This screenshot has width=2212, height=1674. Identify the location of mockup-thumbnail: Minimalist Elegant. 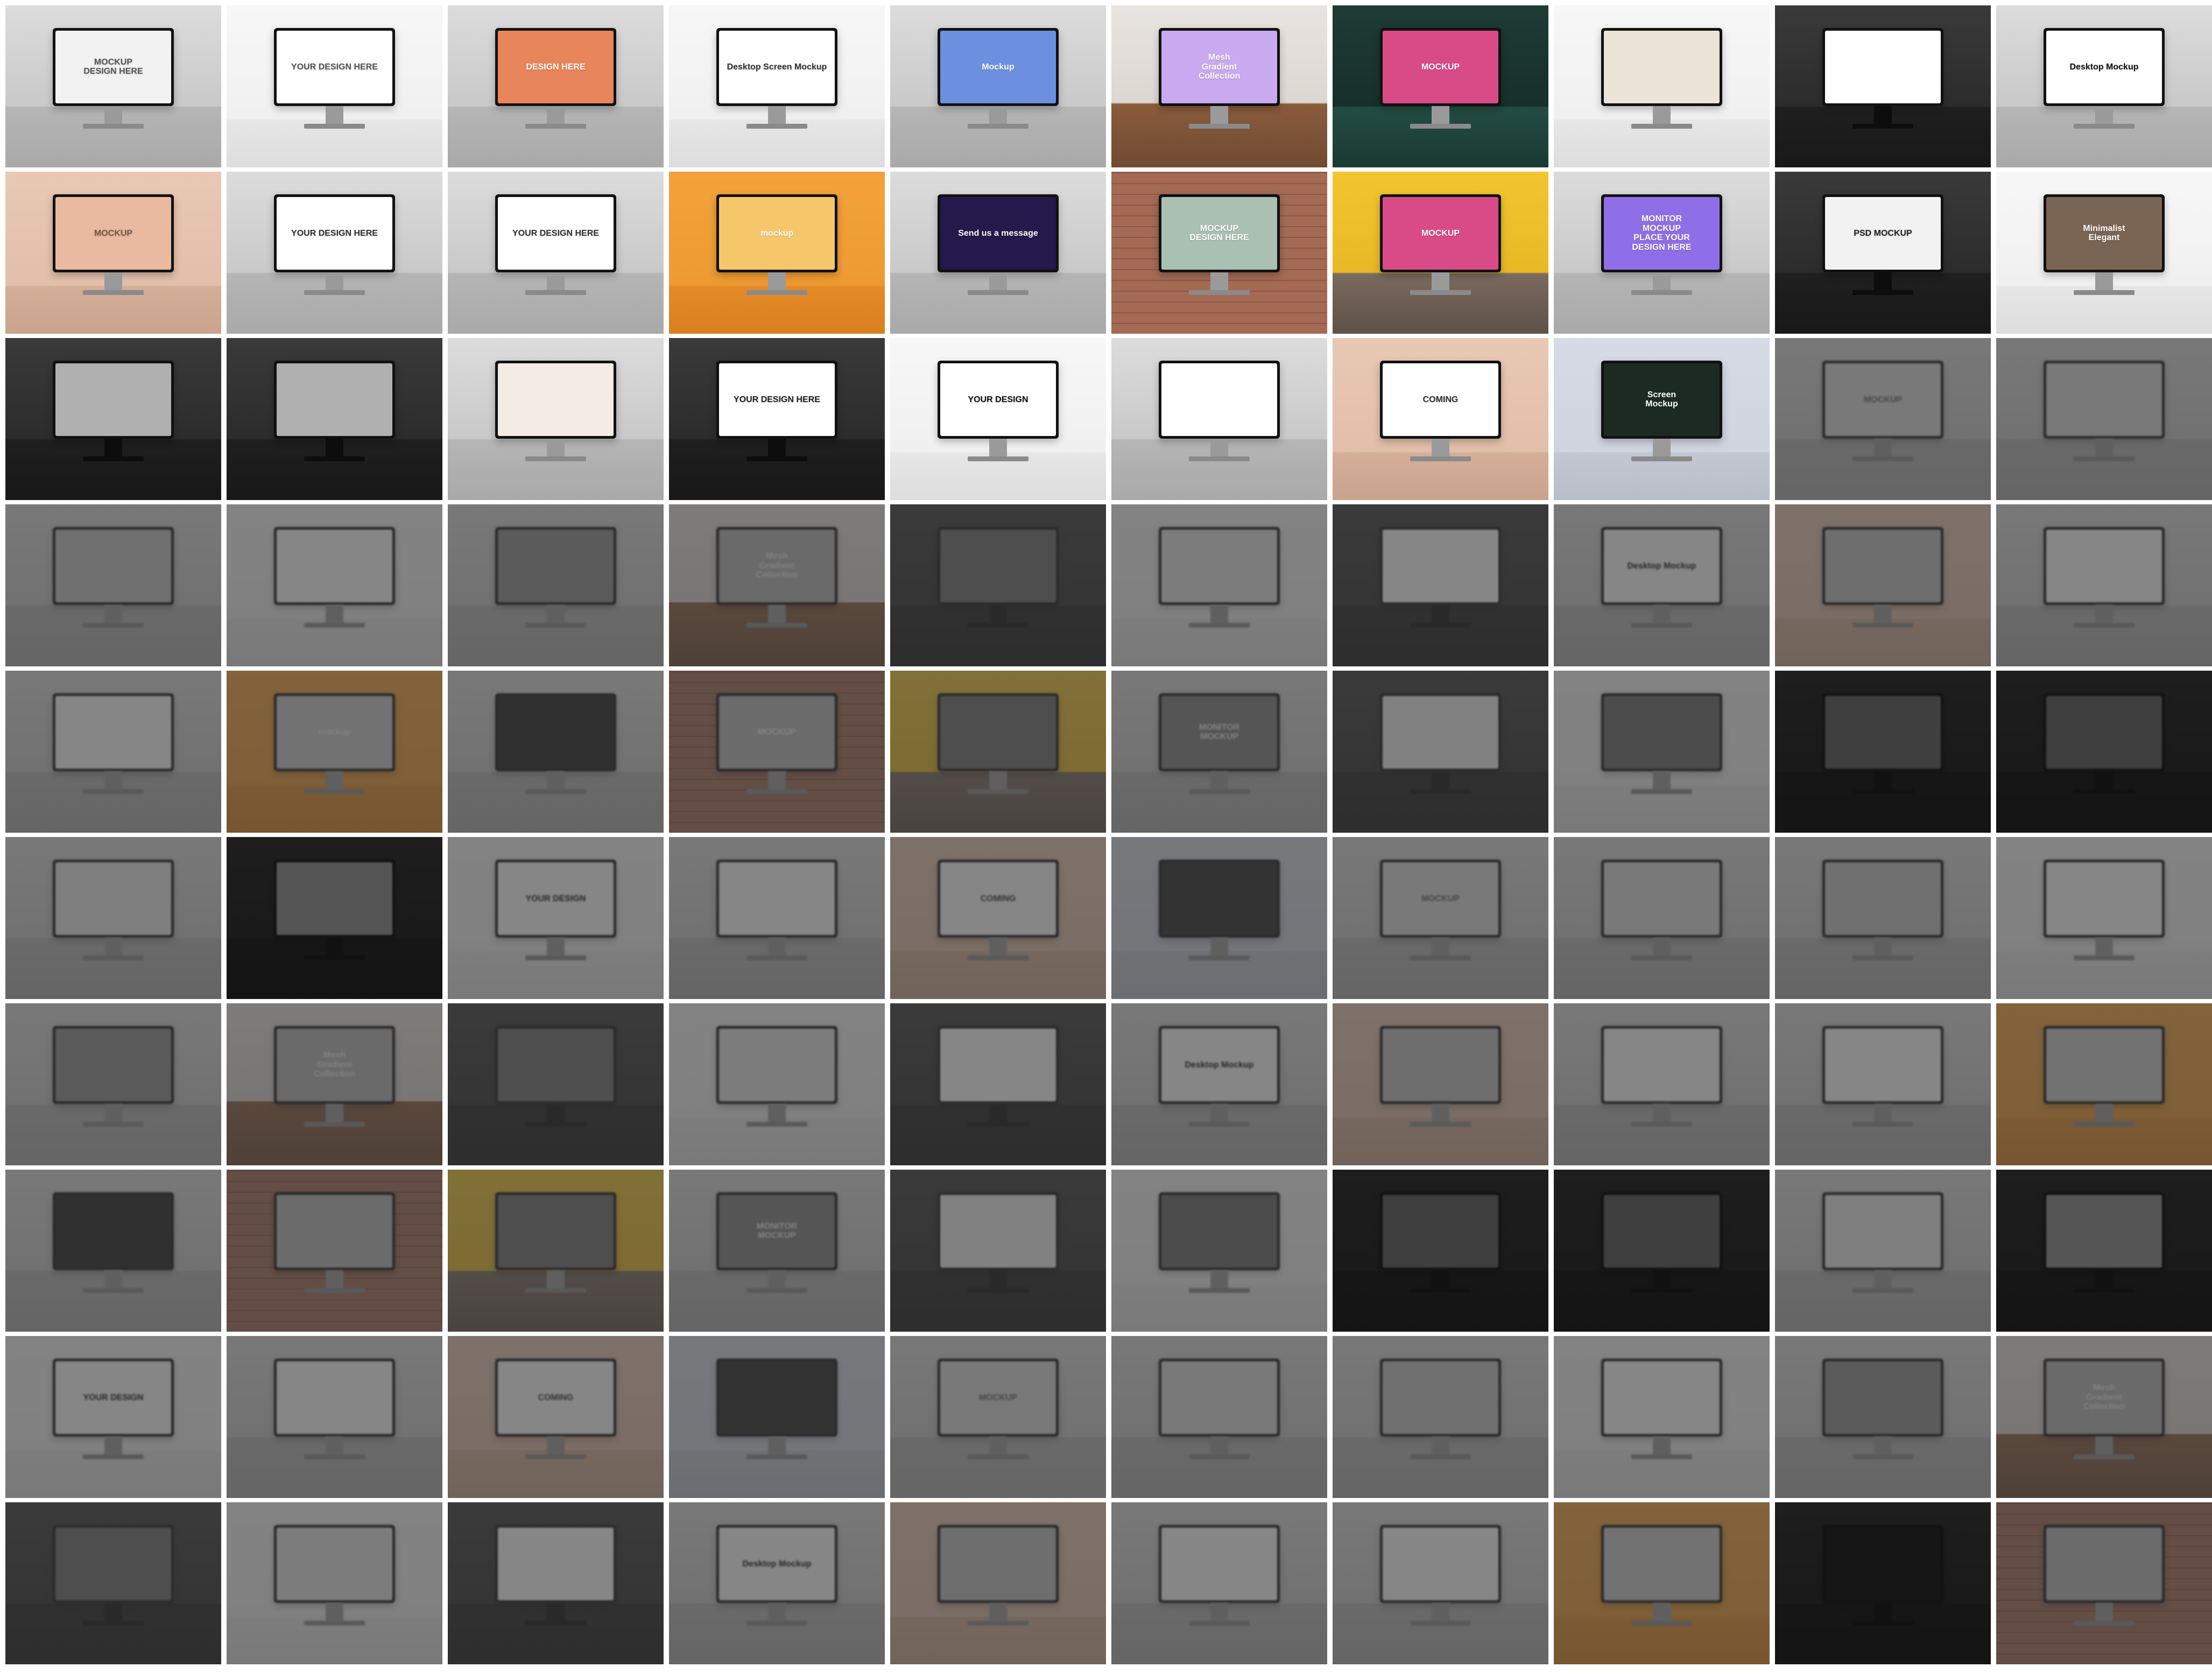
(2104, 253).